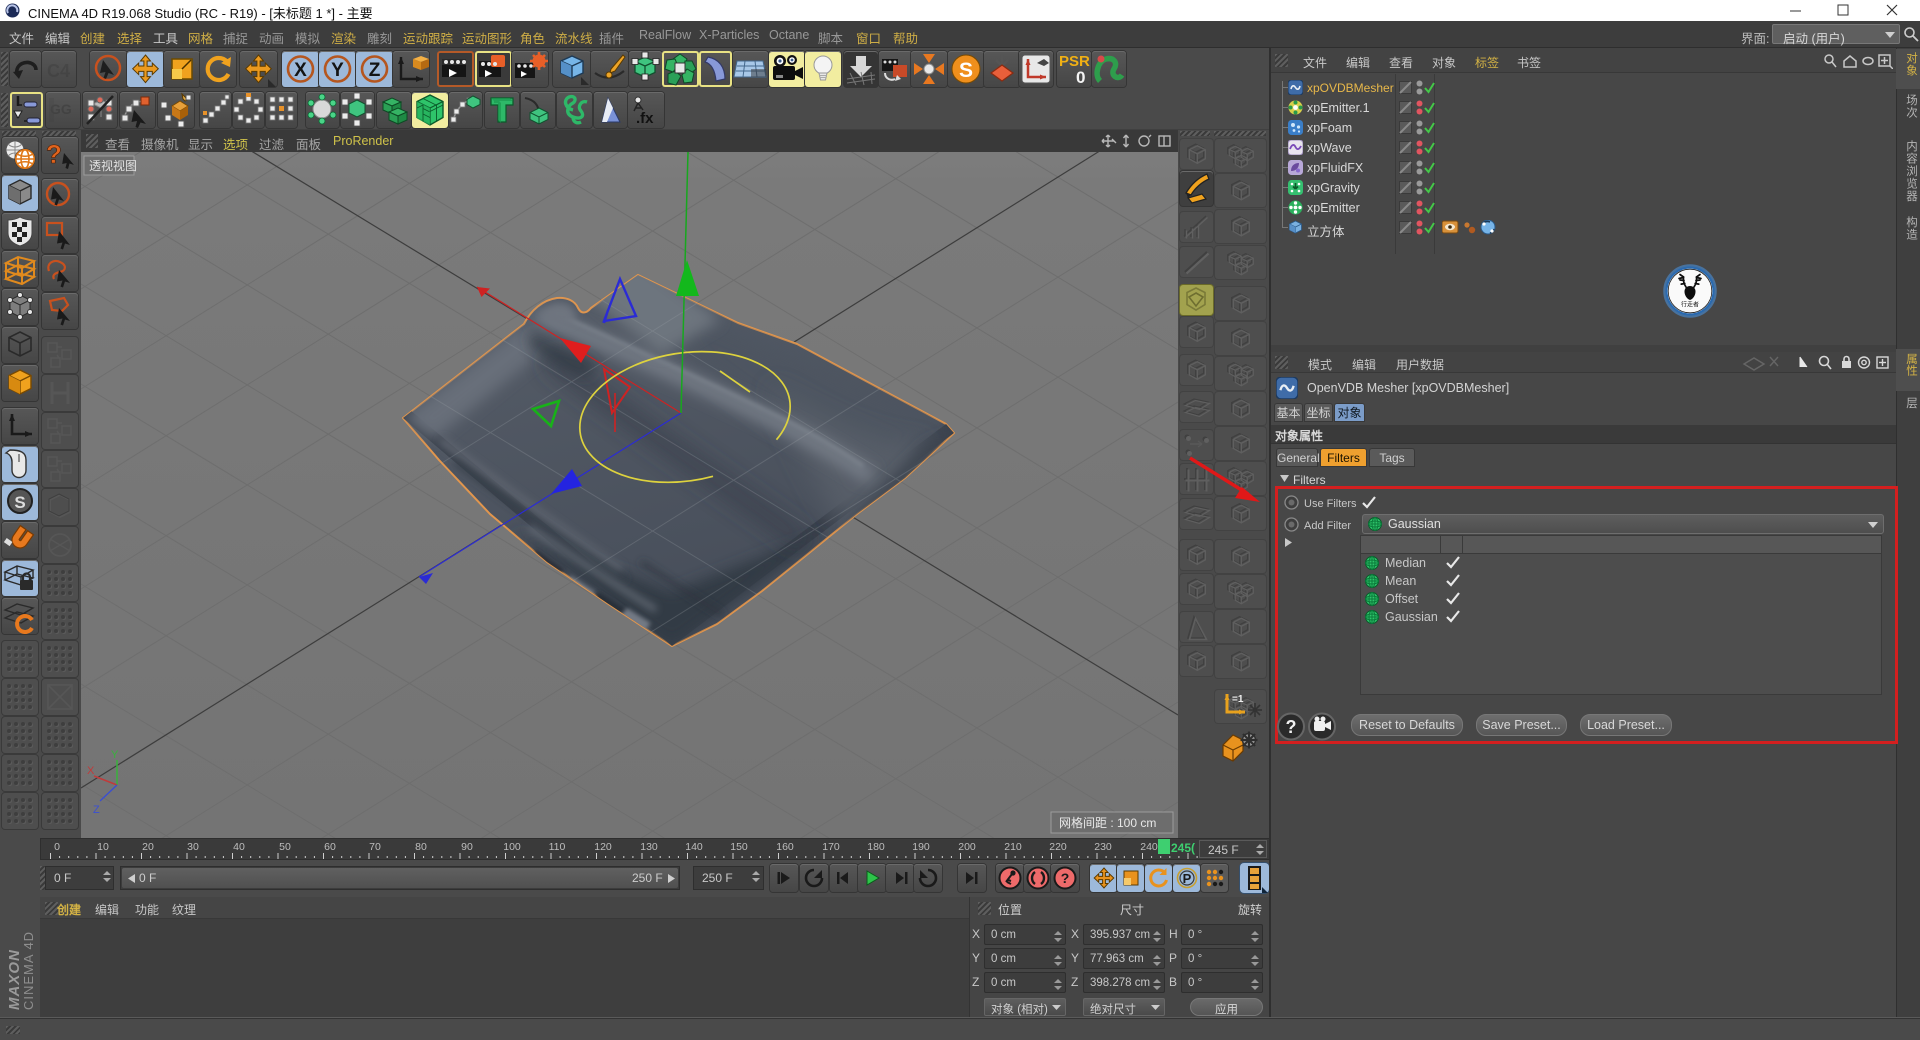  Describe the element at coordinates (645, 118) in the screenshot. I see `svg-text: .fx` at that location.